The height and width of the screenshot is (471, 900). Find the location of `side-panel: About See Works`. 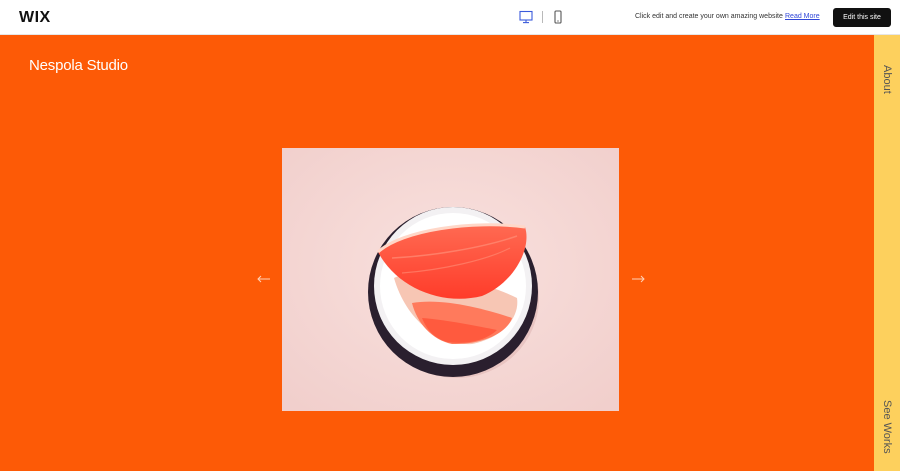

side-panel: About See Works is located at coordinates (887, 253).